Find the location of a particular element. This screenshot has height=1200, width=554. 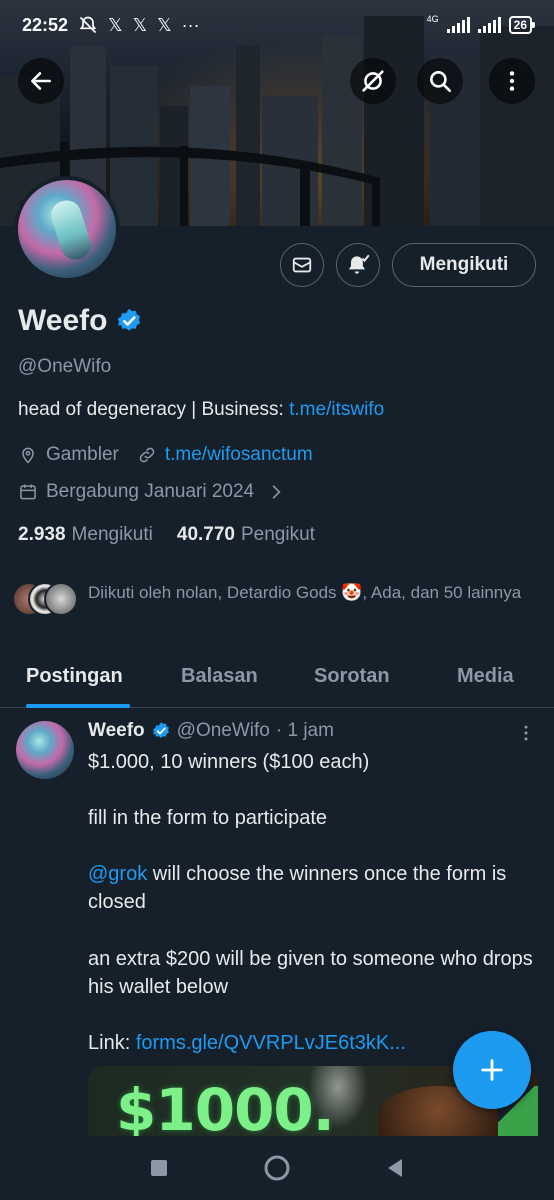

tweet-link-prefix: Link: is located at coordinates (112, 1043).